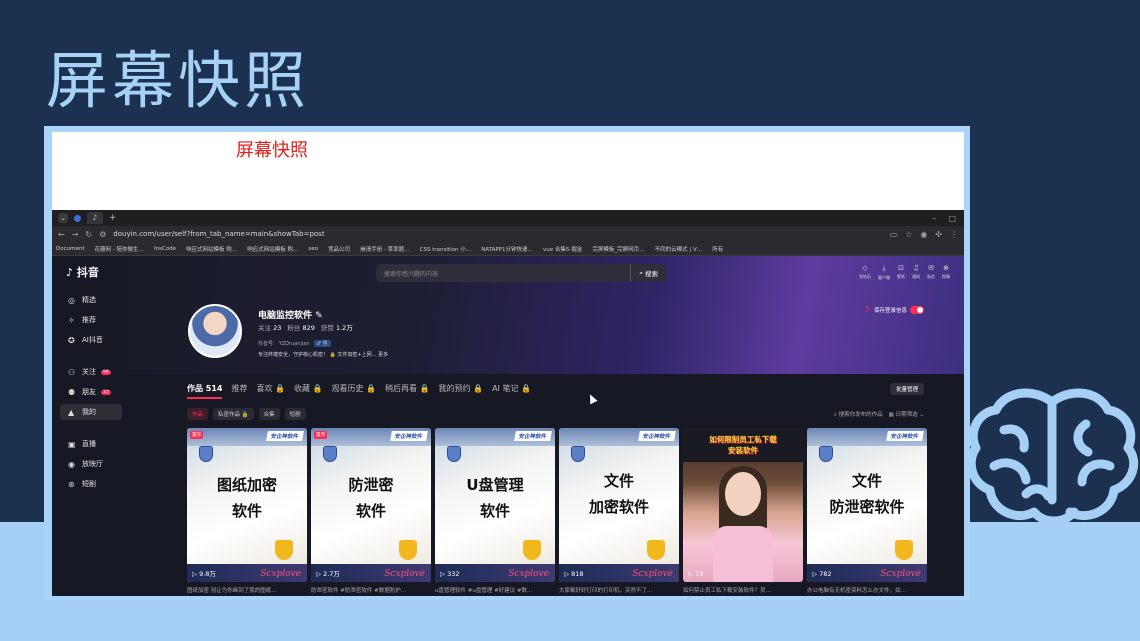  Describe the element at coordinates (198, 414) in the screenshot. I see `chip-works: 作品` at that location.